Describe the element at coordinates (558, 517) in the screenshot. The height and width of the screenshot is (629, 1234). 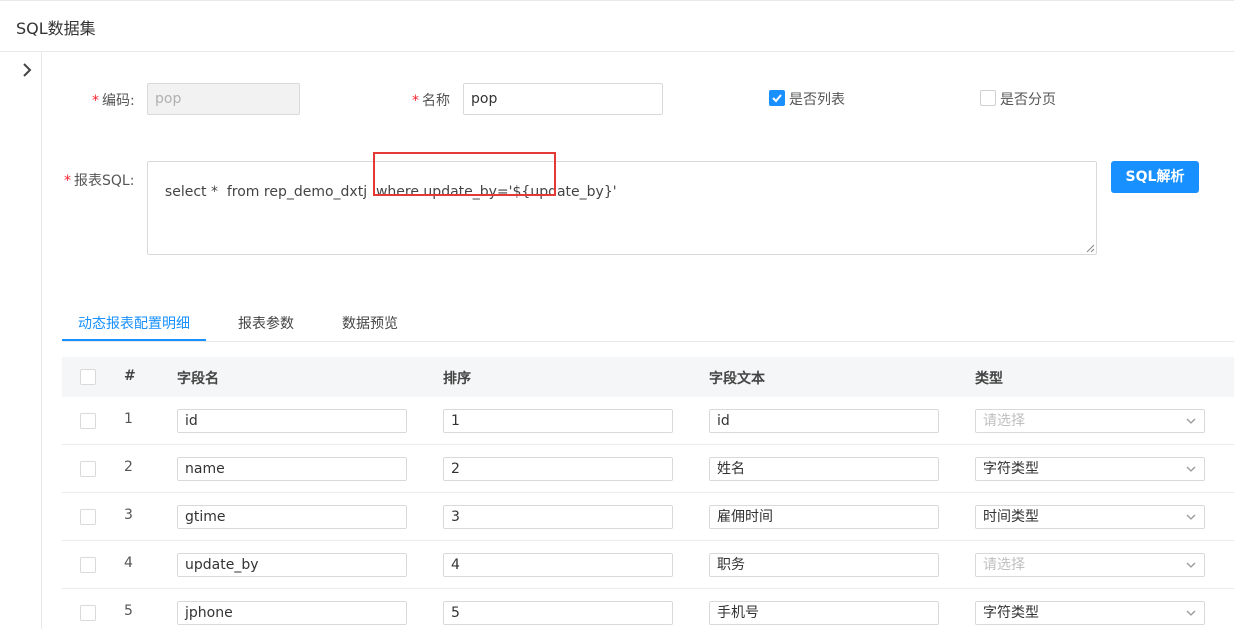
I see `order-input: 3` at that location.